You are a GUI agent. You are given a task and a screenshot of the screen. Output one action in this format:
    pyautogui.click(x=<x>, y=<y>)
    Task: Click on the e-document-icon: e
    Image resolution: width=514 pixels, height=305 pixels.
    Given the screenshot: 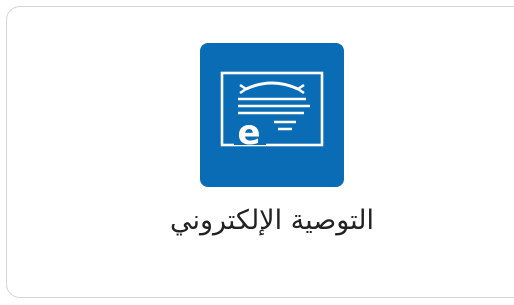 What is the action you would take?
    pyautogui.click(x=272, y=112)
    